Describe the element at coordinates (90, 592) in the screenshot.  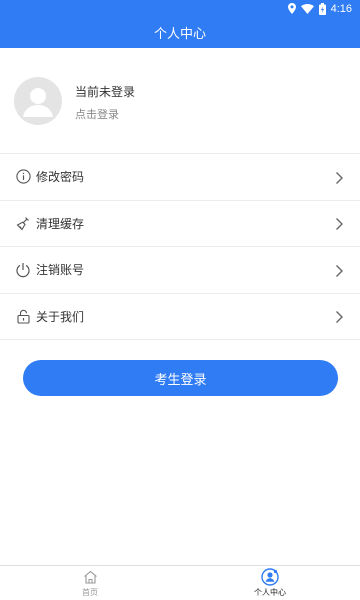
I see `tab-label: 首页` at that location.